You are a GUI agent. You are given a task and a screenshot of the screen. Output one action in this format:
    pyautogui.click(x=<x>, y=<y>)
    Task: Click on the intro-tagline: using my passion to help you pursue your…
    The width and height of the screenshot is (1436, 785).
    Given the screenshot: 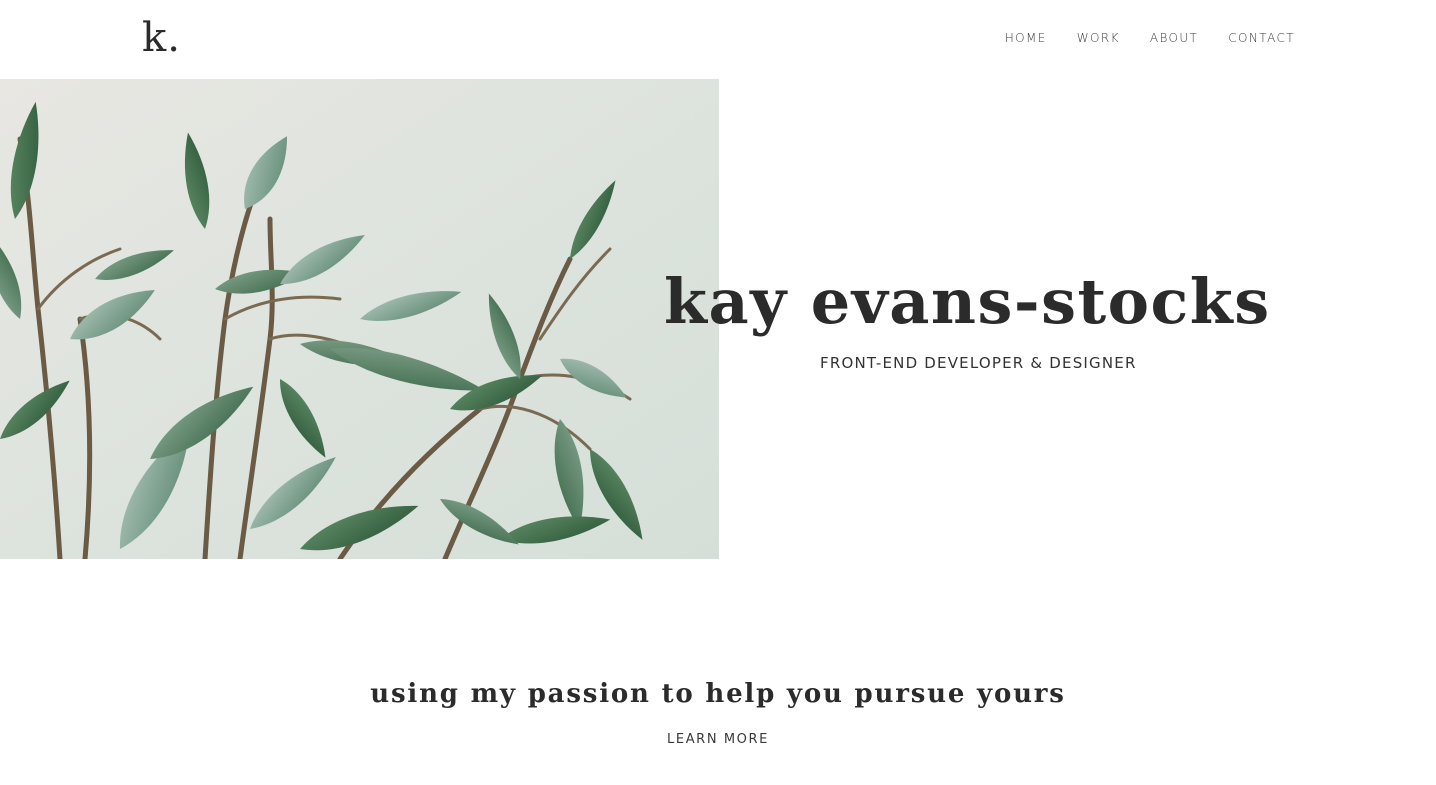 What is the action you would take?
    pyautogui.click(x=718, y=694)
    